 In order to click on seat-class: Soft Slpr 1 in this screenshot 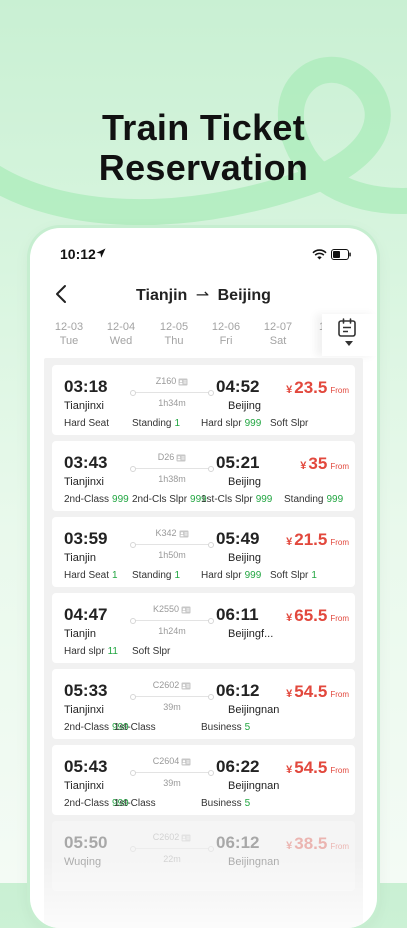, I will do `click(293, 575)`.